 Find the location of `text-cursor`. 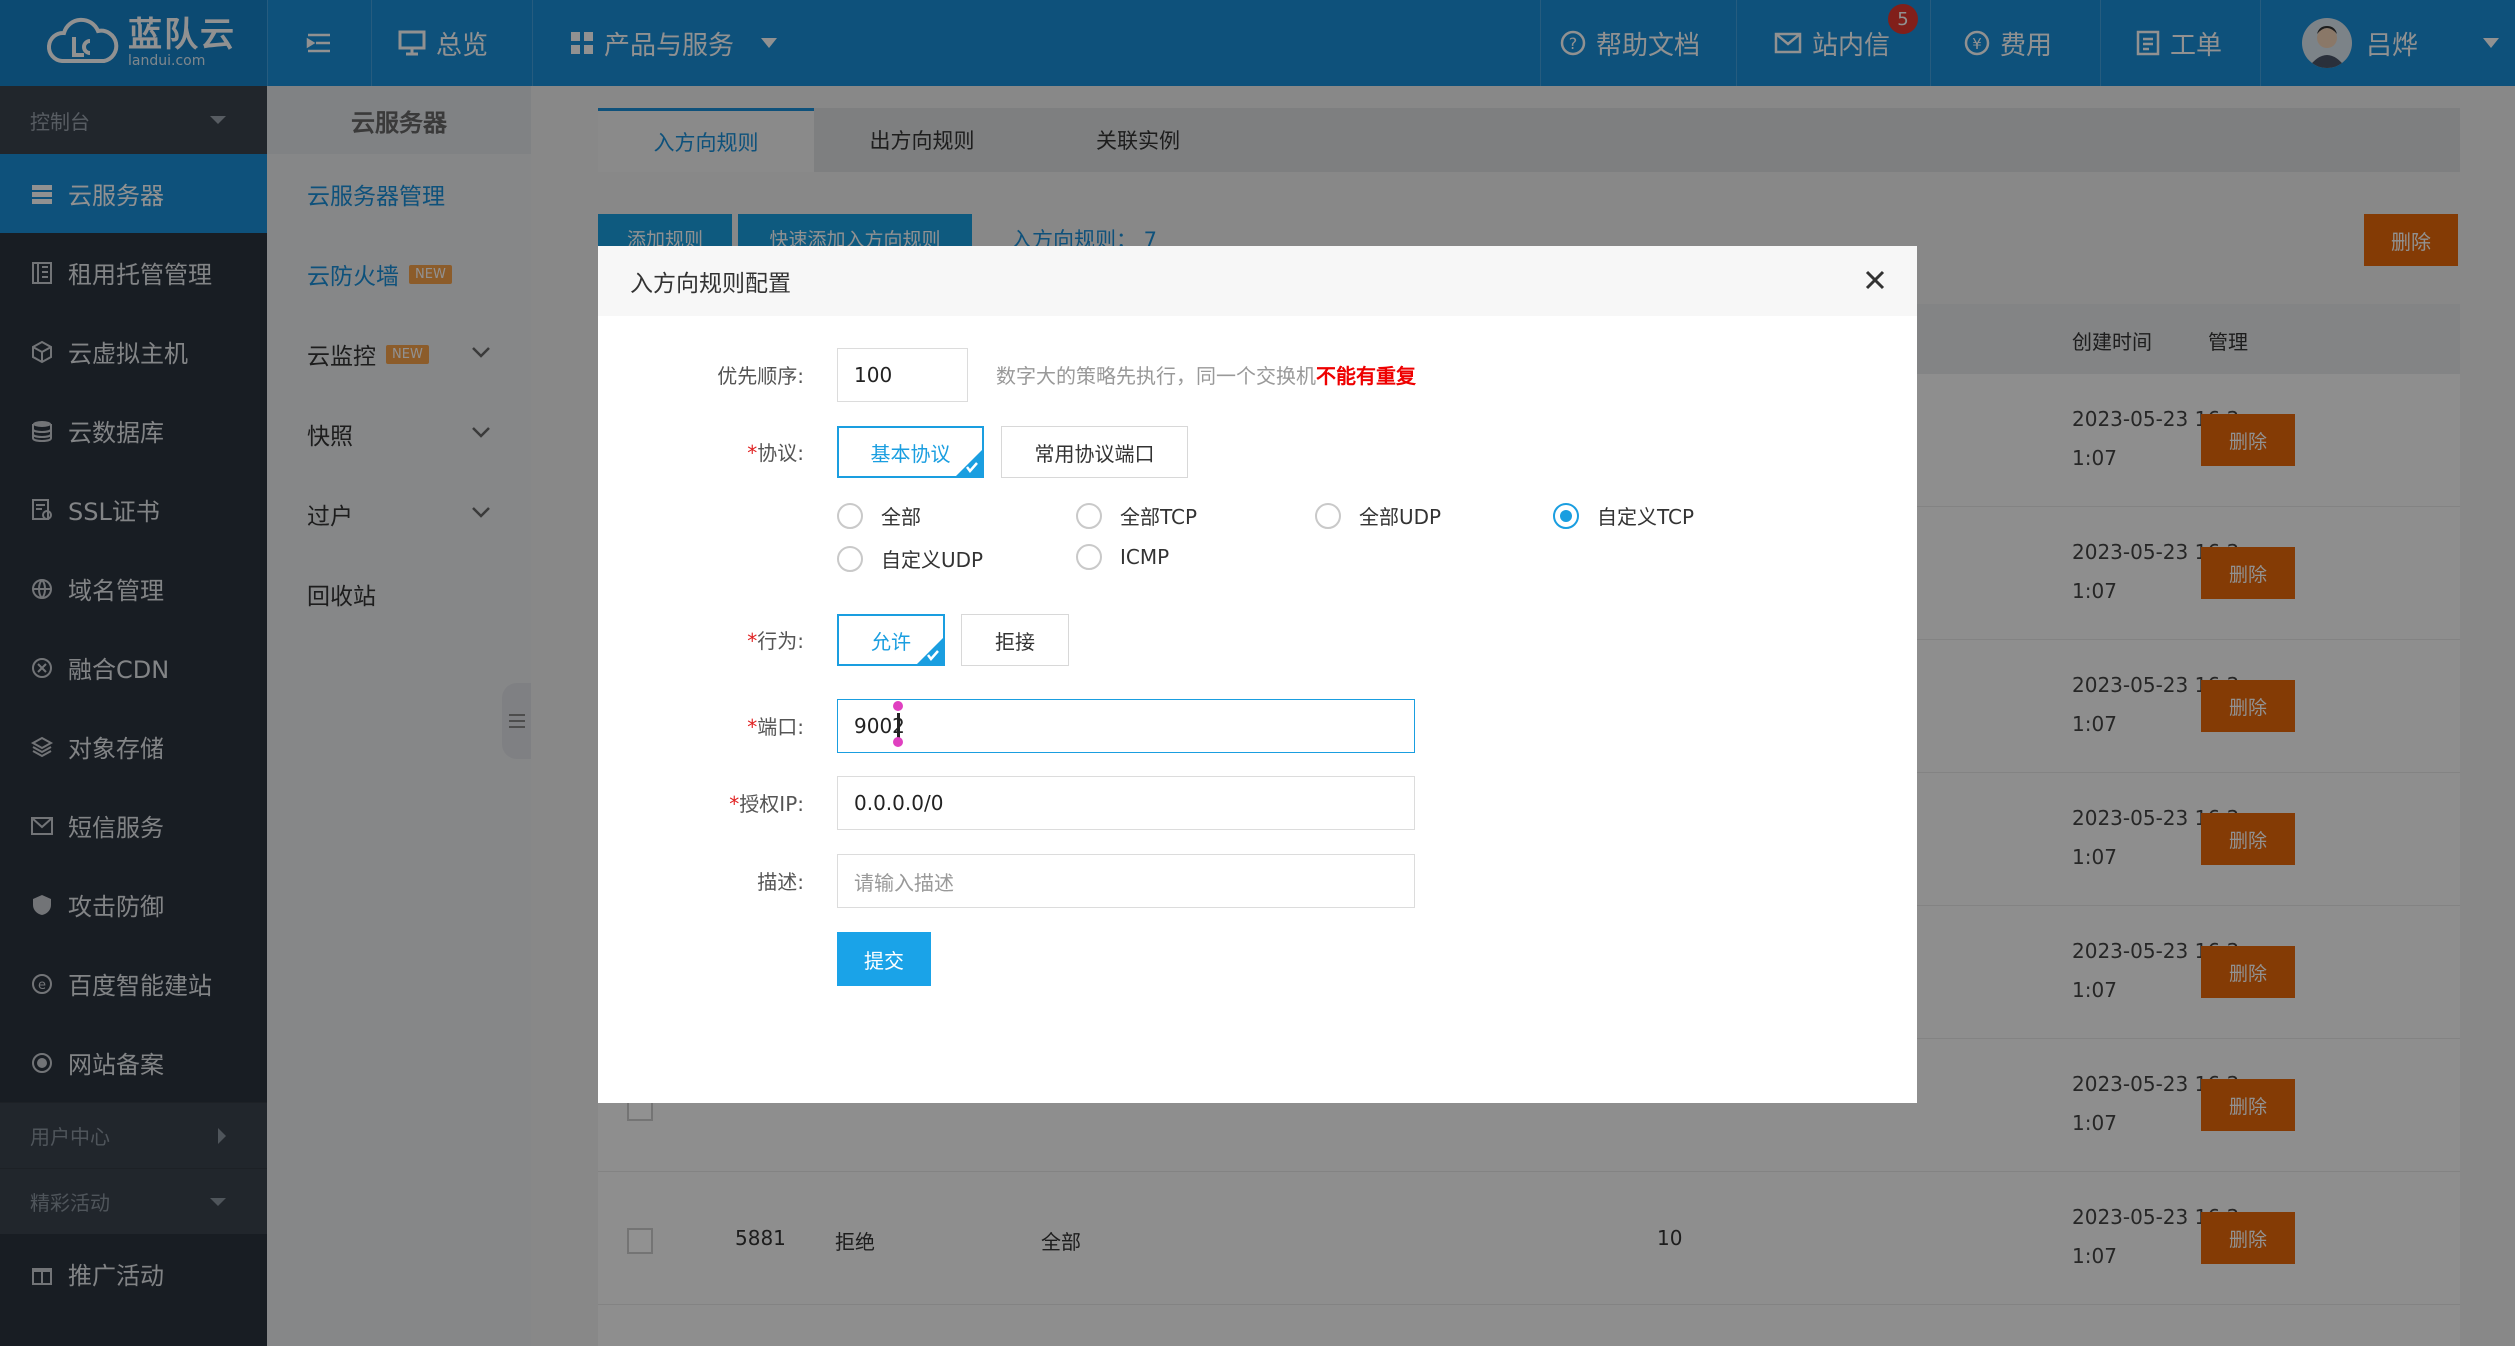

text-cursor is located at coordinates (898, 726).